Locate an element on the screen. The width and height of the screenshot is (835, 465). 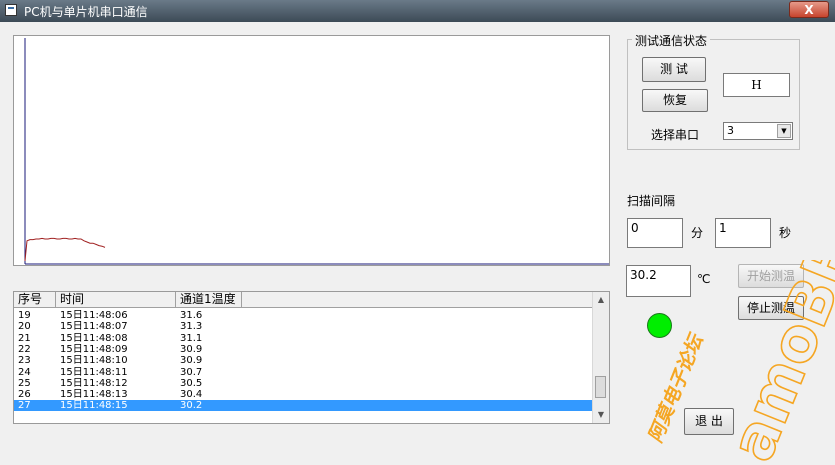
table-row: 24 15日11:48:11 30.7 is located at coordinates (304, 372).